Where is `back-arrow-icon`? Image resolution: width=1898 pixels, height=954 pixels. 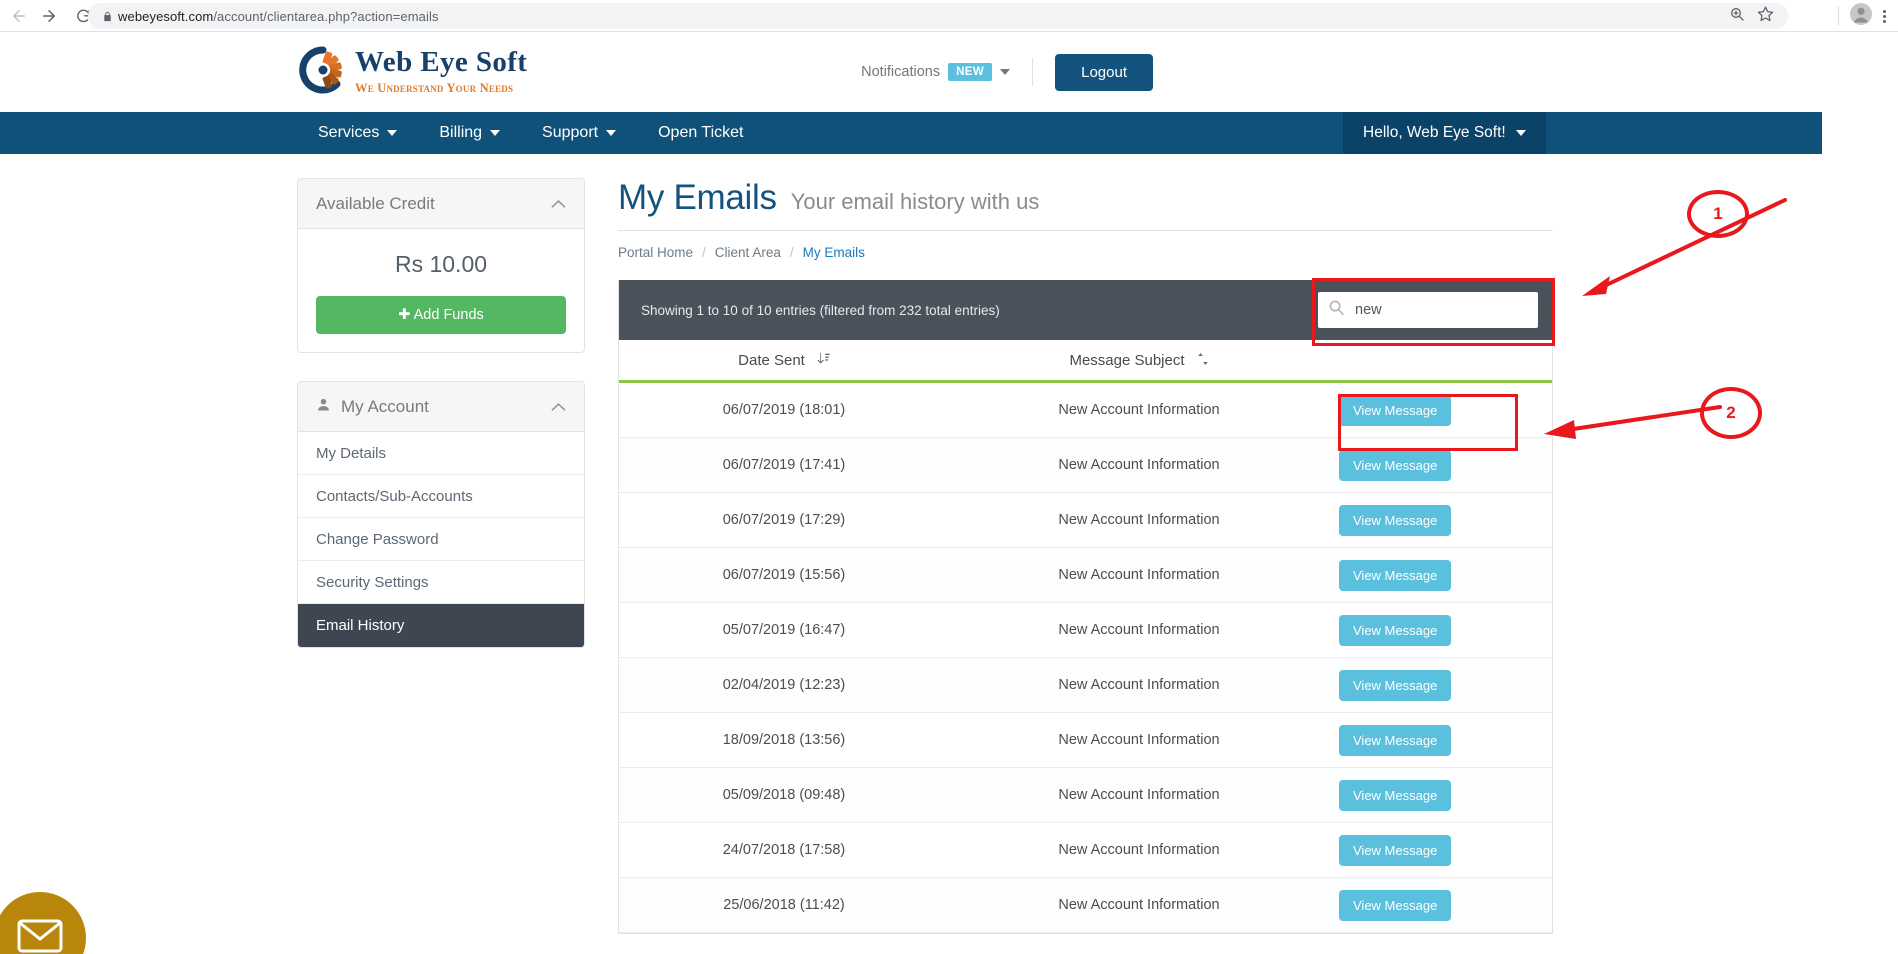
back-arrow-icon is located at coordinates (19, 16).